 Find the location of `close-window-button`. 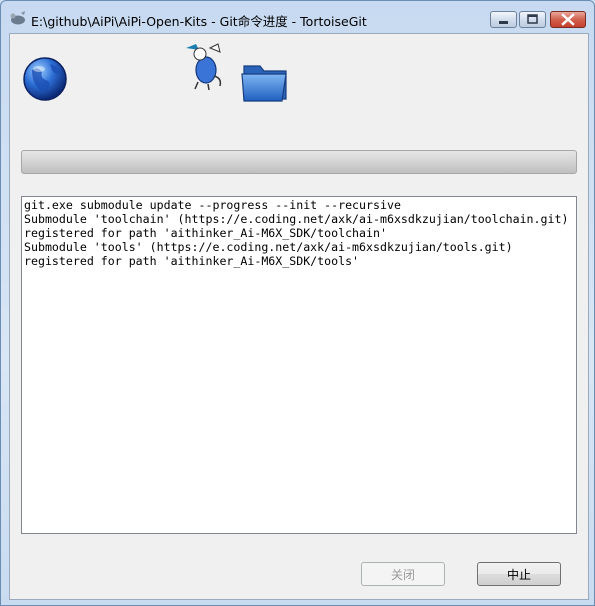

close-window-button is located at coordinates (568, 19).